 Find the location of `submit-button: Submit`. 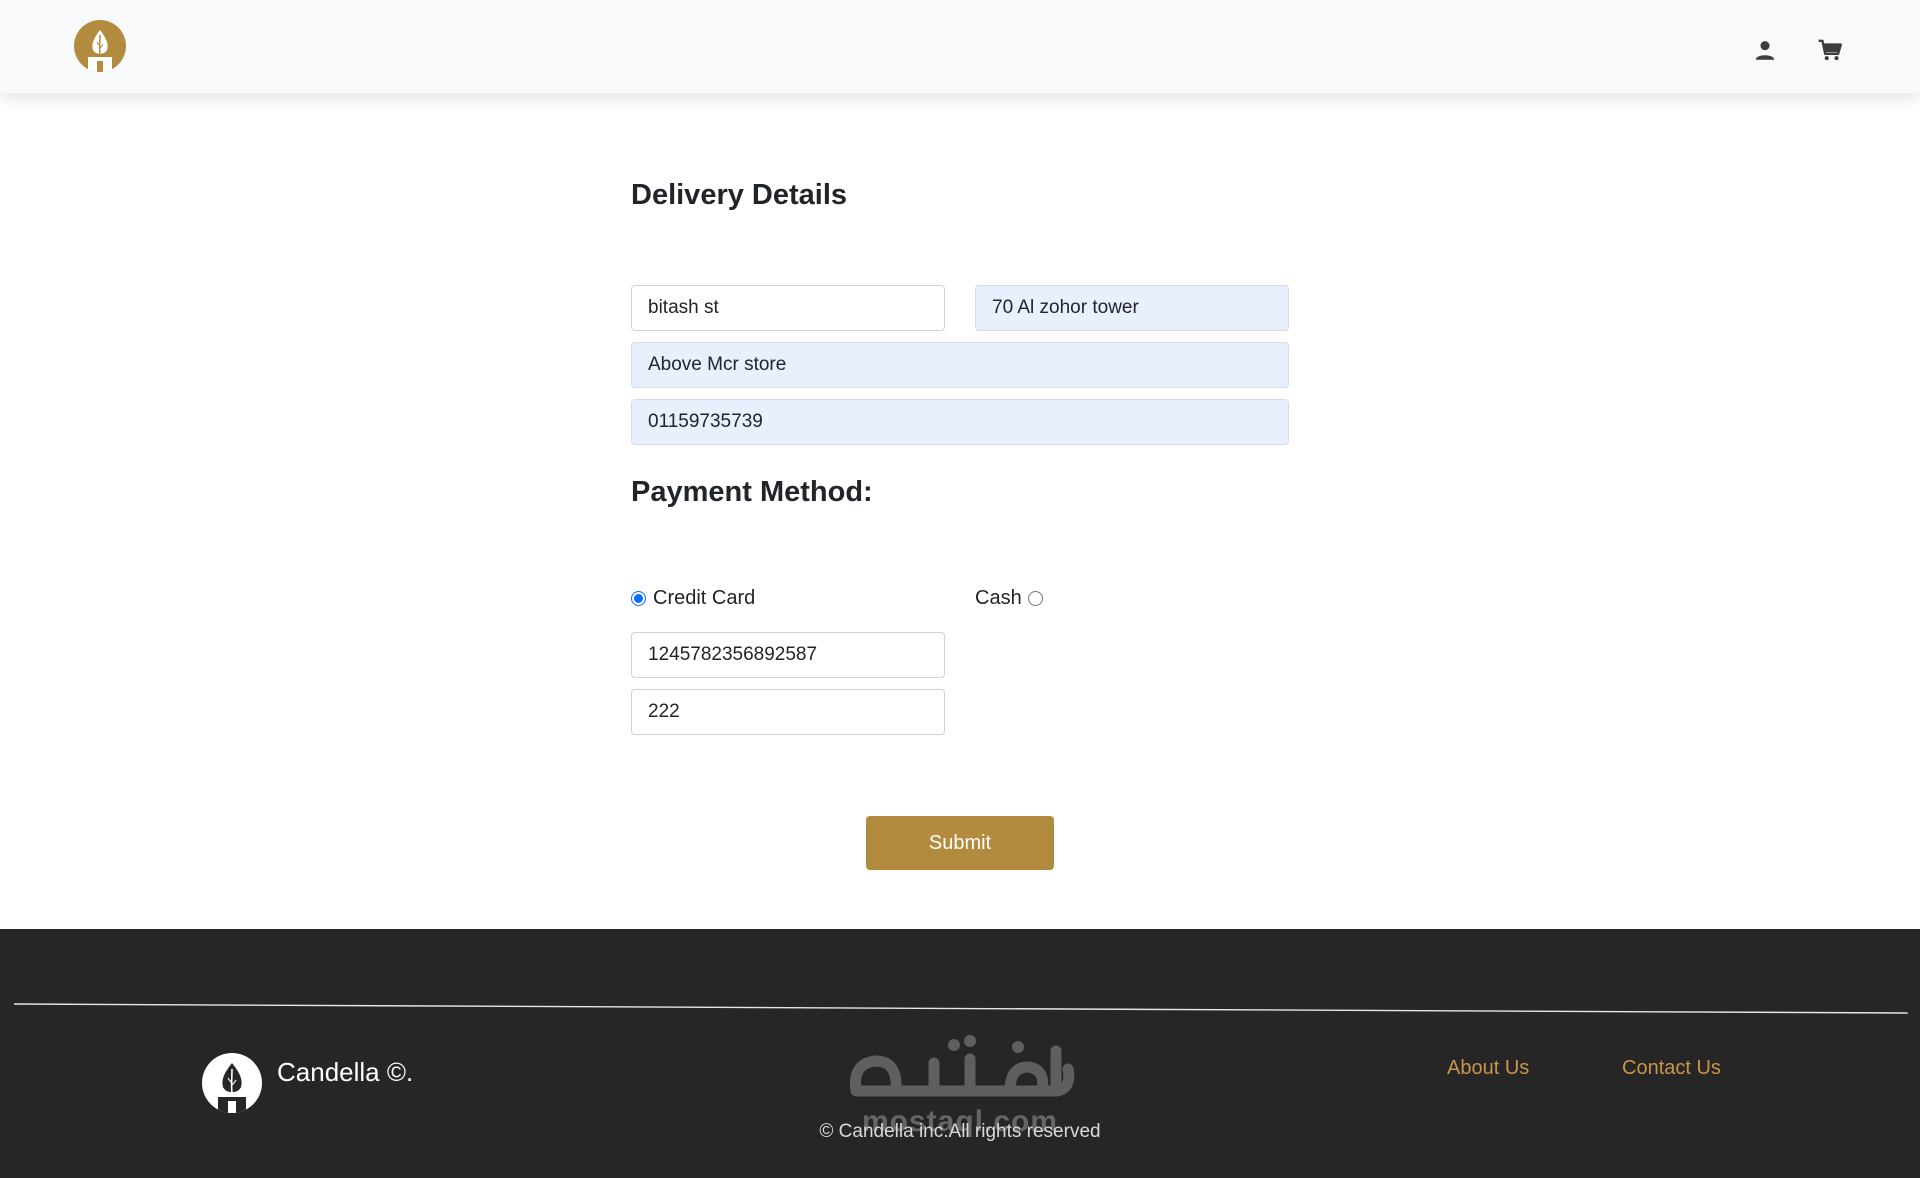

submit-button: Submit is located at coordinates (960, 843).